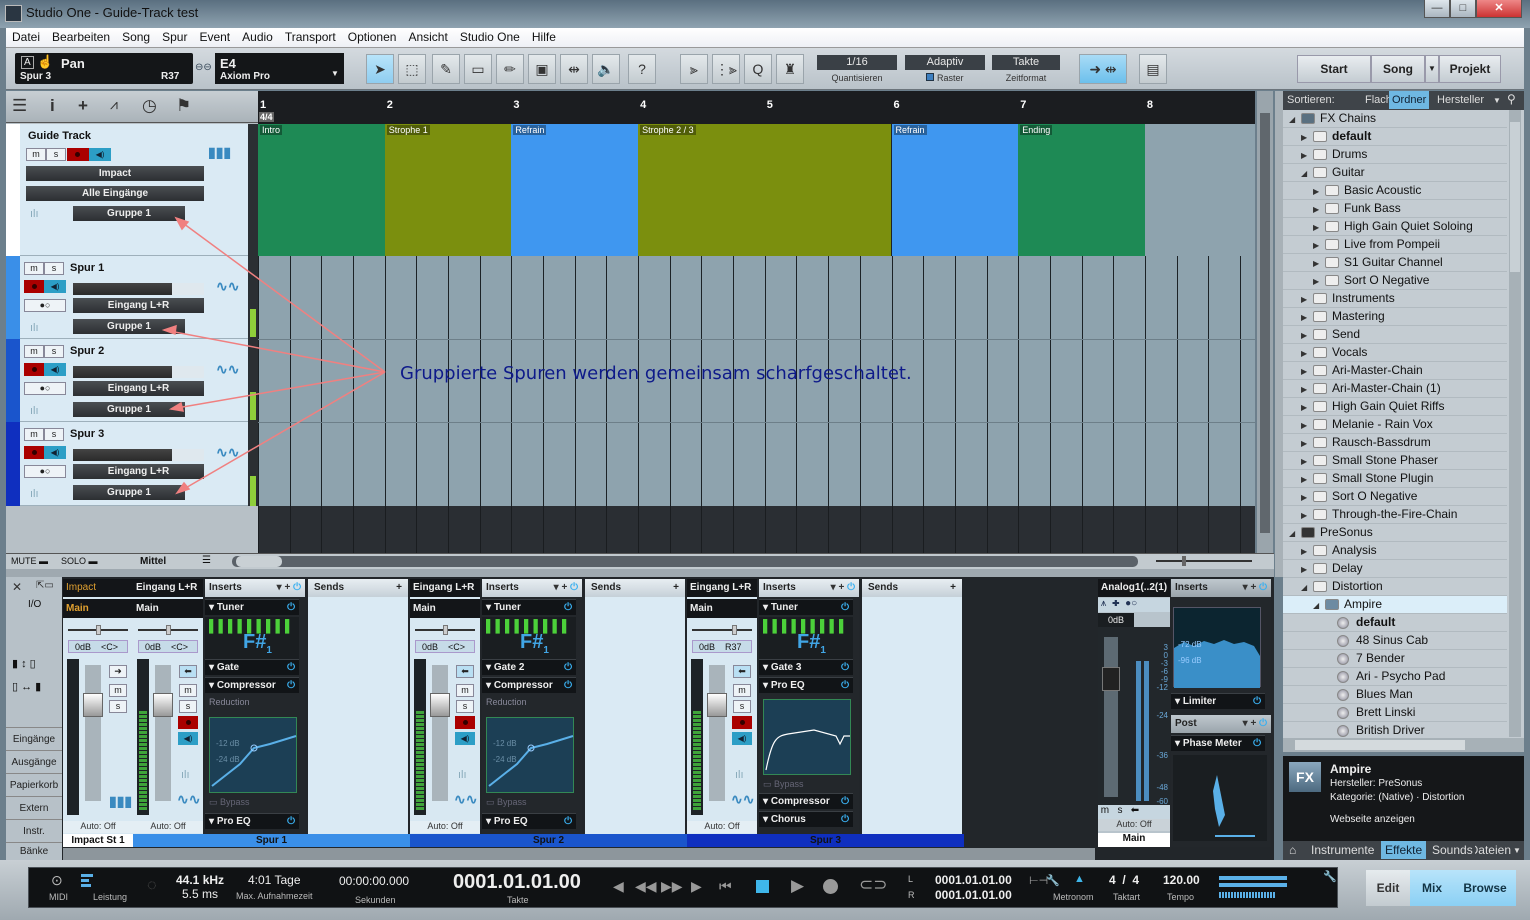 This screenshot has width=1530, height=920. I want to click on browser-item: ▶ Ari-Master-Chain (1), so click(1395, 389).